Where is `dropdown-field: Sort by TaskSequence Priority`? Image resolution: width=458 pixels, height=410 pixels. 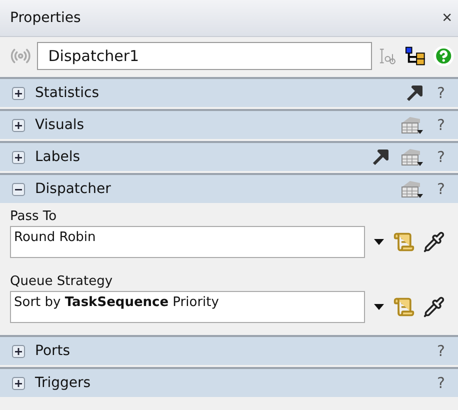 dropdown-field: Sort by TaskSequence Priority is located at coordinates (187, 307).